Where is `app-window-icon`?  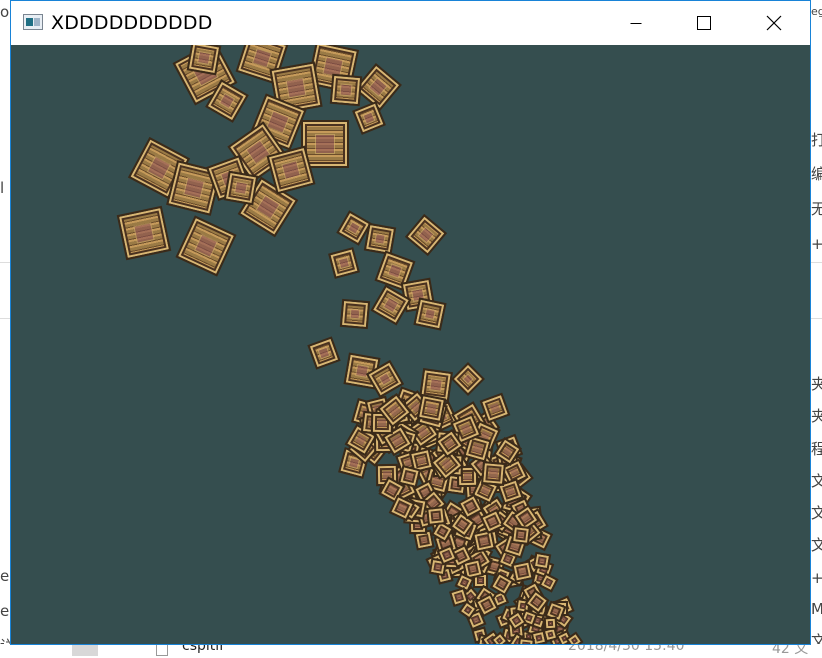 app-window-icon is located at coordinates (33, 22).